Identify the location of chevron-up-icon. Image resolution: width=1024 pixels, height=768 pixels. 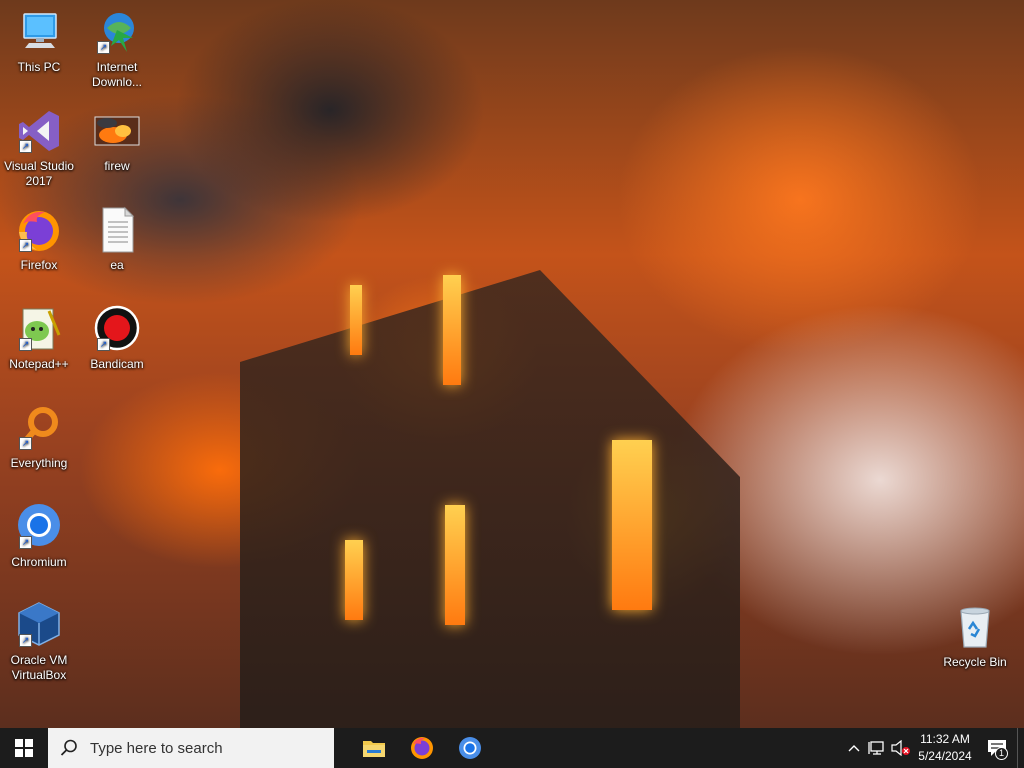
(854, 748).